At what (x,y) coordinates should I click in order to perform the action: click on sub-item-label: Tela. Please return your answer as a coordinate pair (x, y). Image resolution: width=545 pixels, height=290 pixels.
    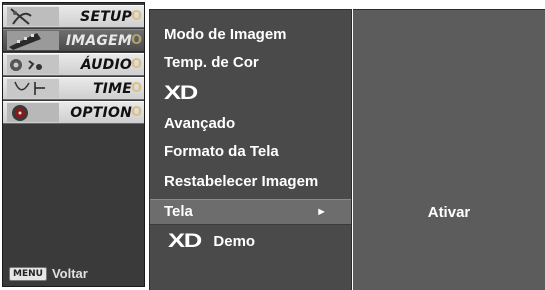
    Looking at the image, I should click on (178, 211).